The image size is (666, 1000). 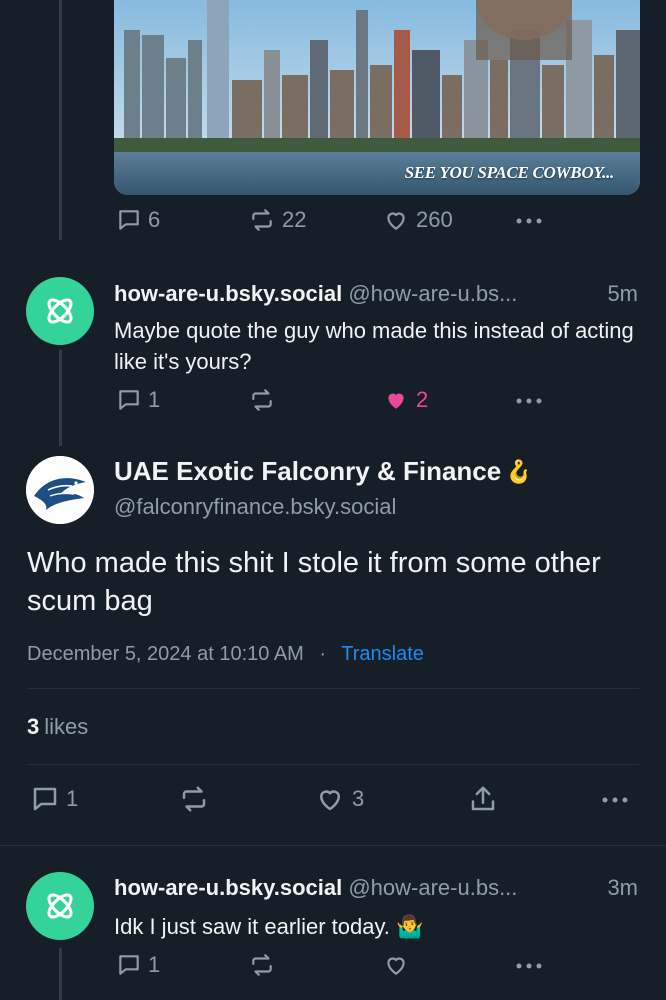 I want to click on repost-button: 22, so click(x=277, y=220).